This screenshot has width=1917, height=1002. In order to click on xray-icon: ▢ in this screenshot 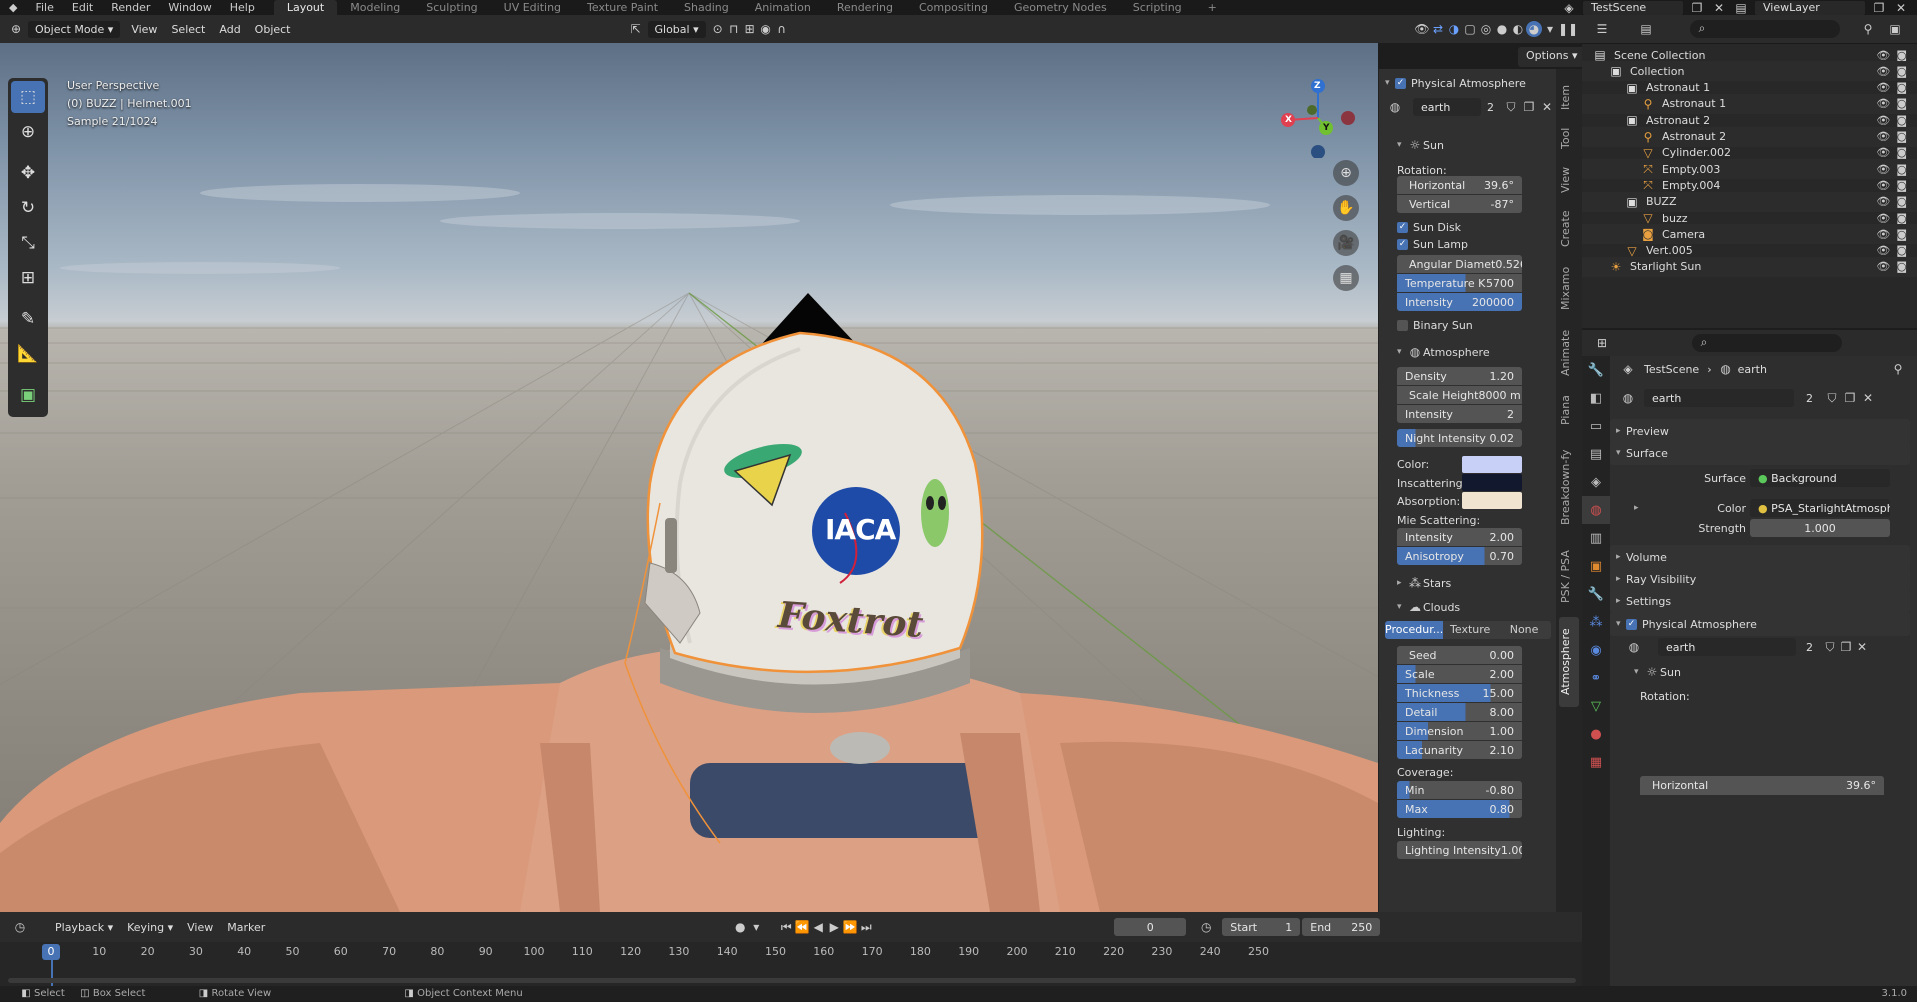, I will do `click(1470, 29)`.